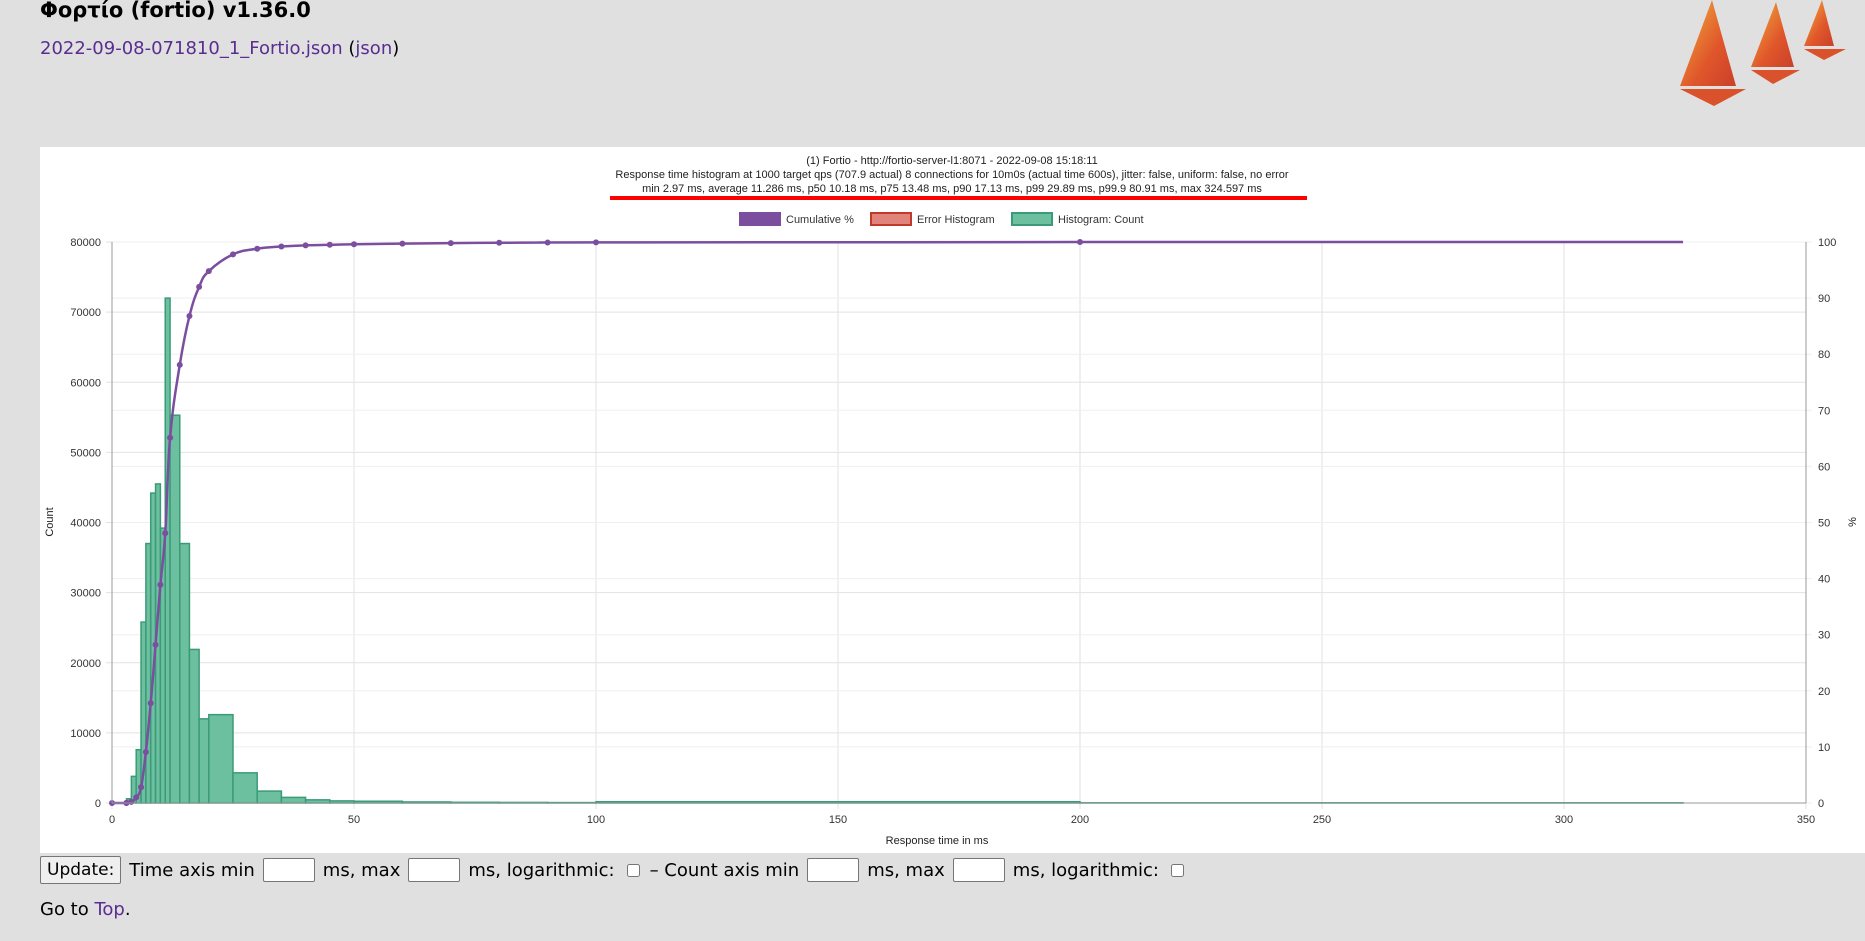 This screenshot has width=1865, height=941. Describe the element at coordinates (820, 220) in the screenshot. I see `legend-label-cumulative: Cumulative %` at that location.